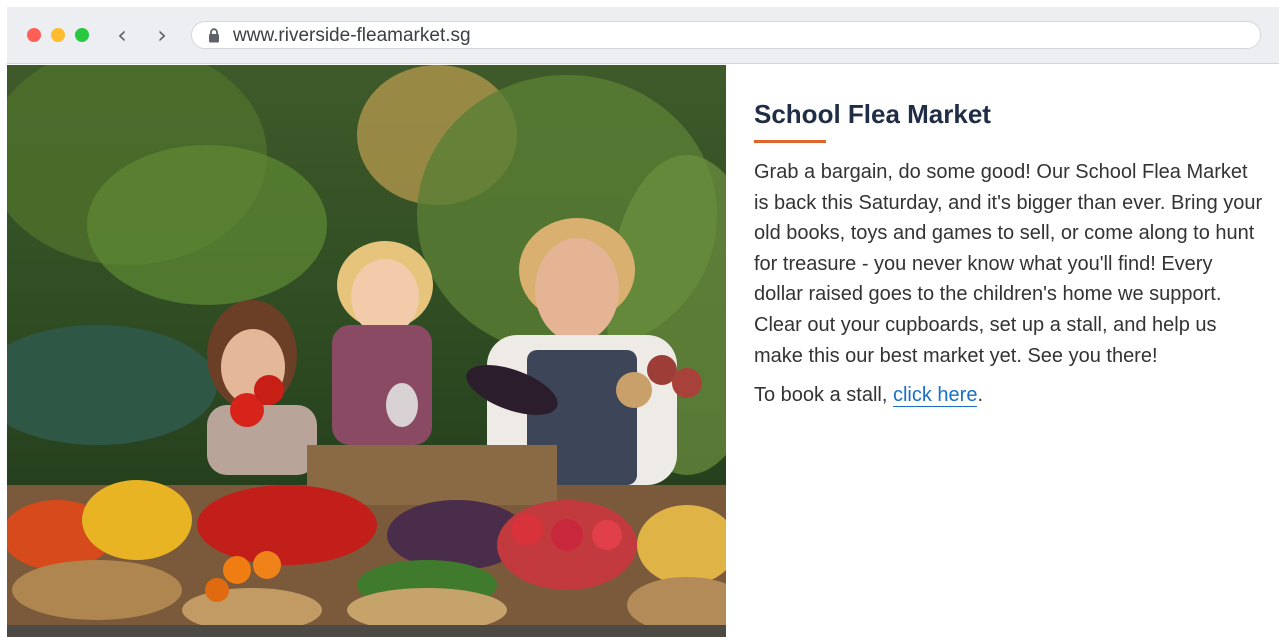 The width and height of the screenshot is (1279, 637). Describe the element at coordinates (214, 35) in the screenshot. I see `lock-icon` at that location.